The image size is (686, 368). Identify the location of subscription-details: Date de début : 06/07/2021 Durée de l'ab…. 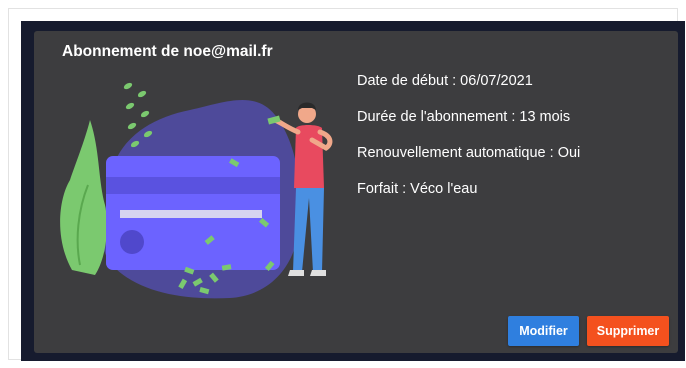
(468, 144).